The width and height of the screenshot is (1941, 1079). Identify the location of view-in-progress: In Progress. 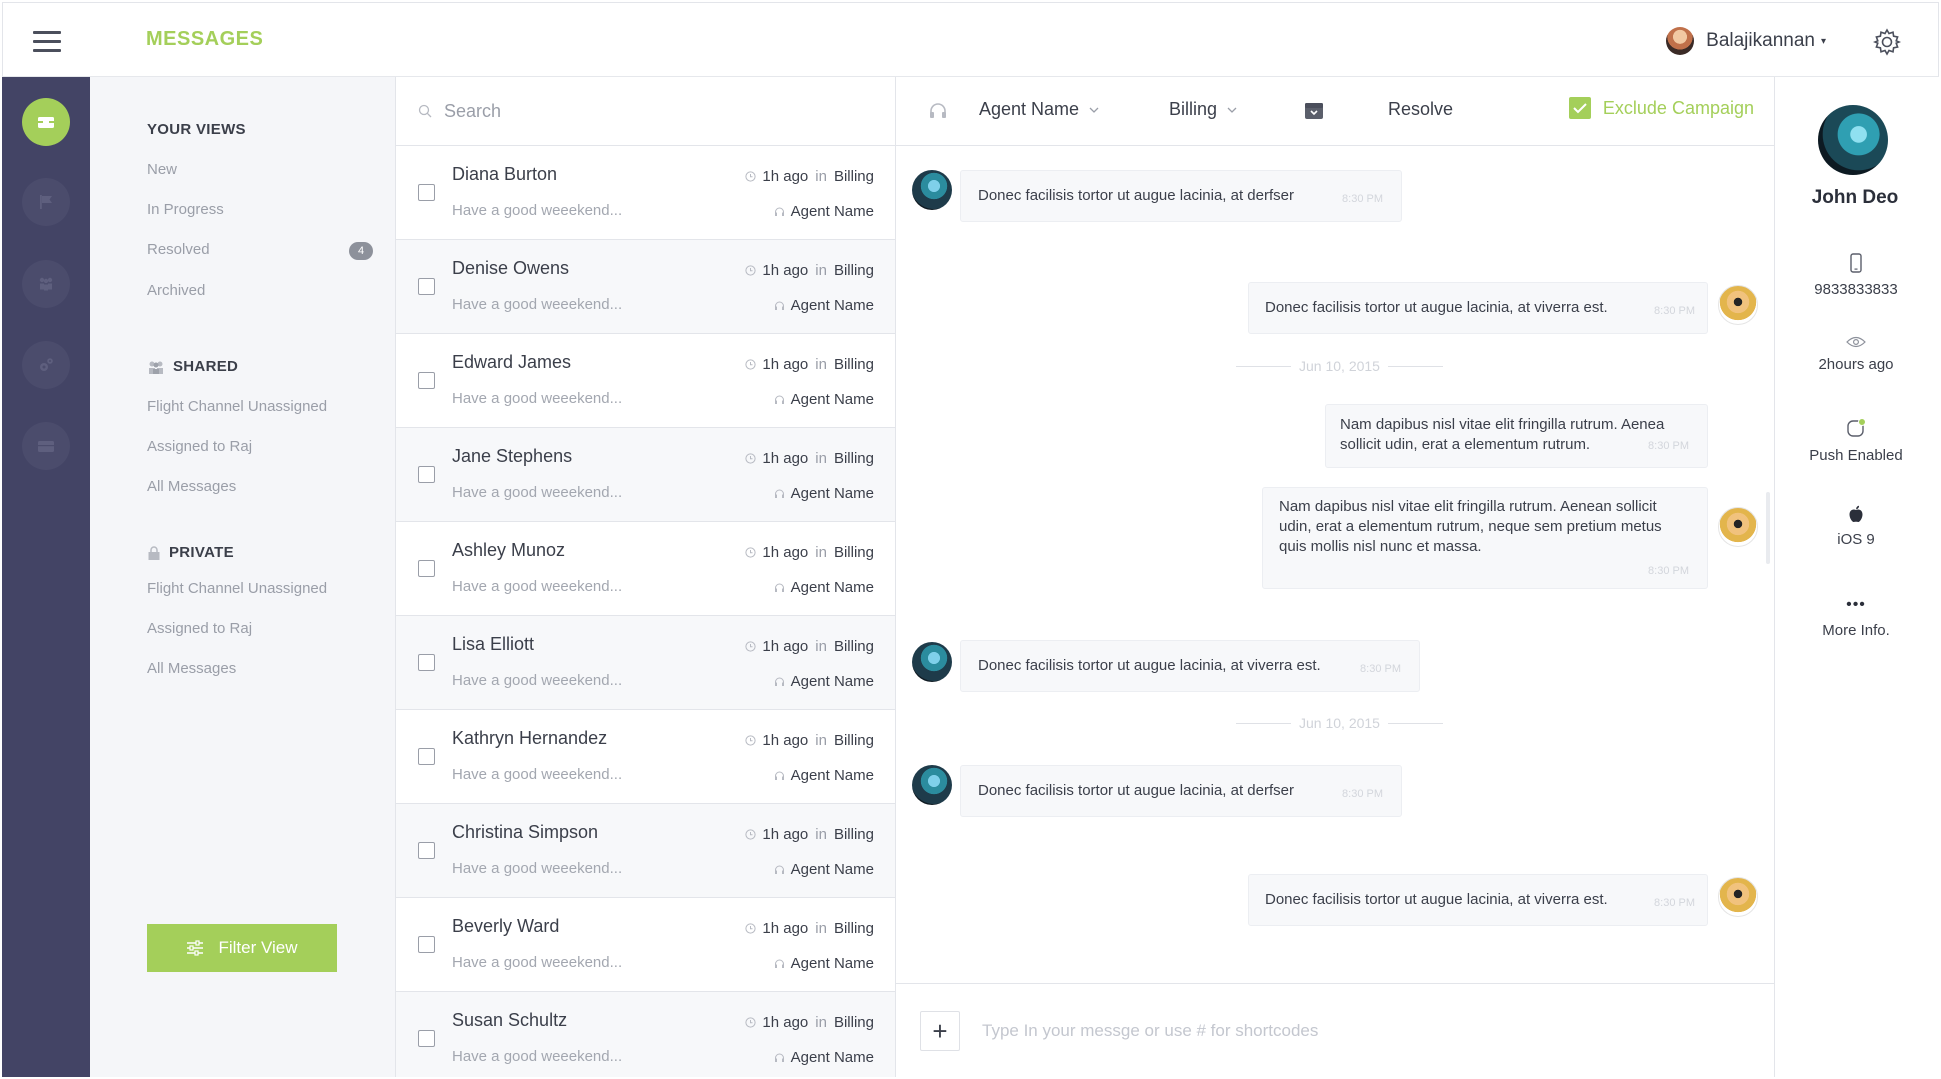
(185, 209).